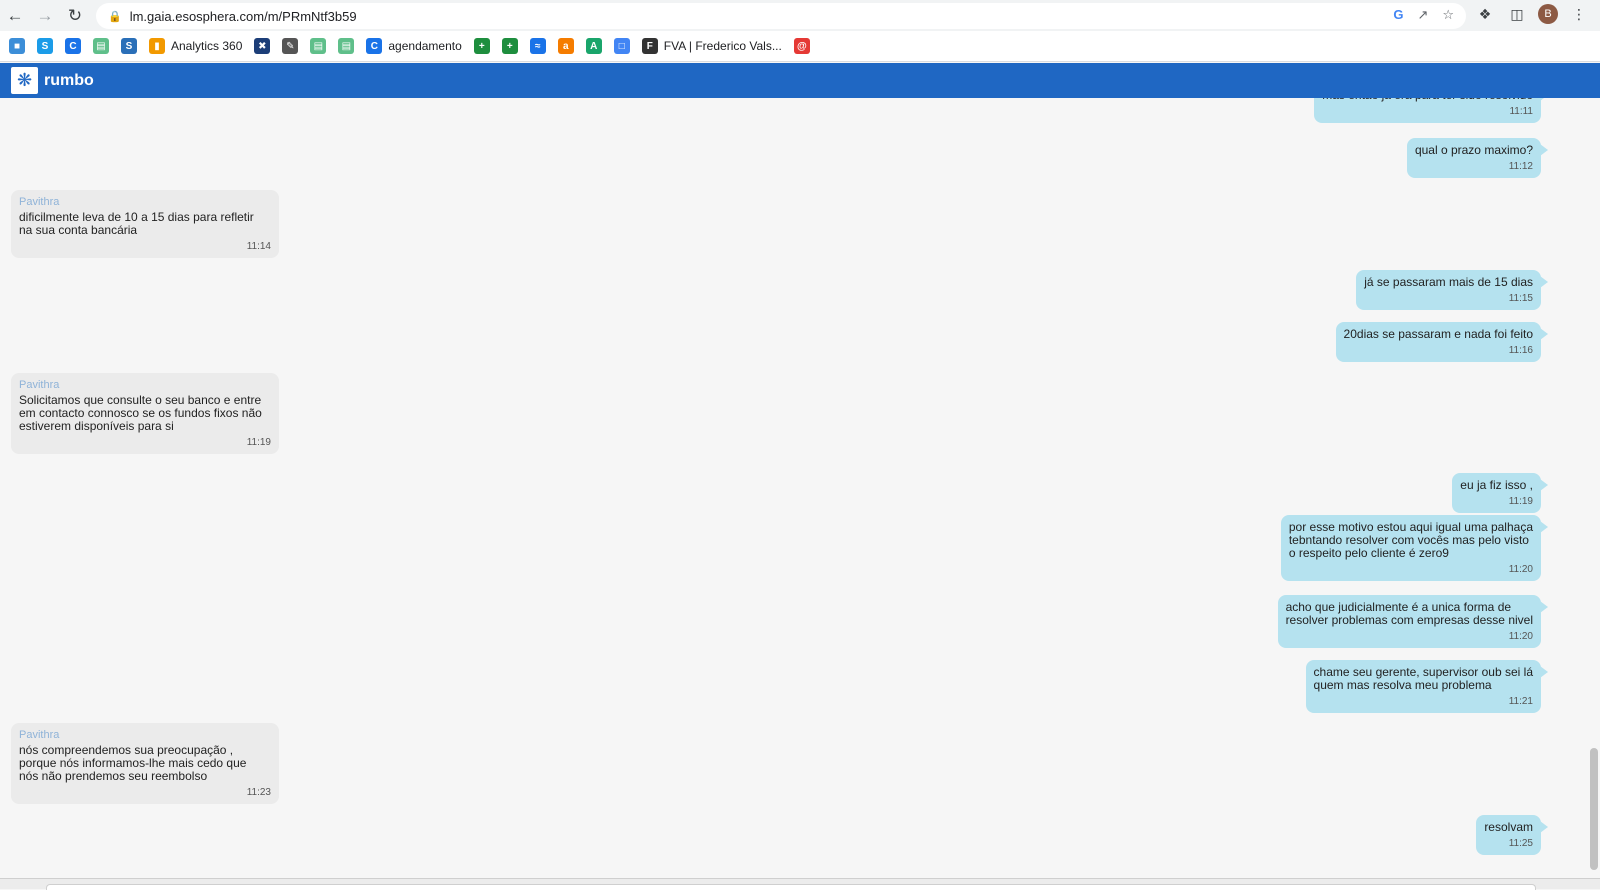 The image size is (1600, 890). What do you see at coordinates (1579, 14) in the screenshot?
I see `menu-icon: ⋮` at bounding box center [1579, 14].